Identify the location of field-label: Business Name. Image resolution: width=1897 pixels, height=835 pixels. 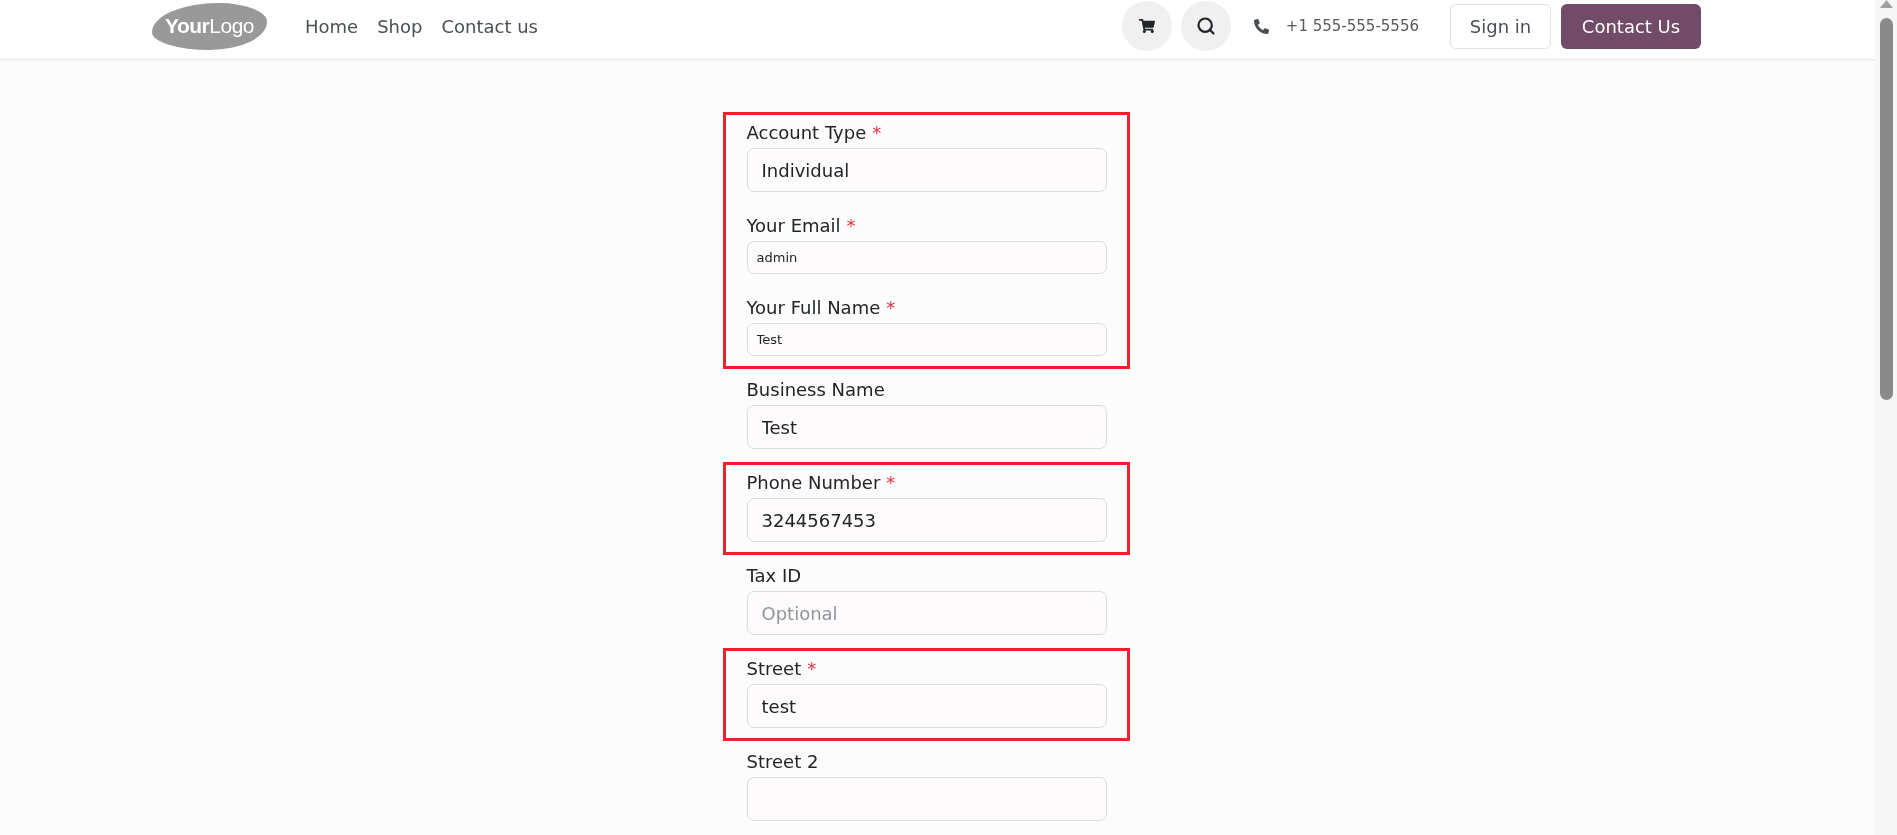
(815, 390).